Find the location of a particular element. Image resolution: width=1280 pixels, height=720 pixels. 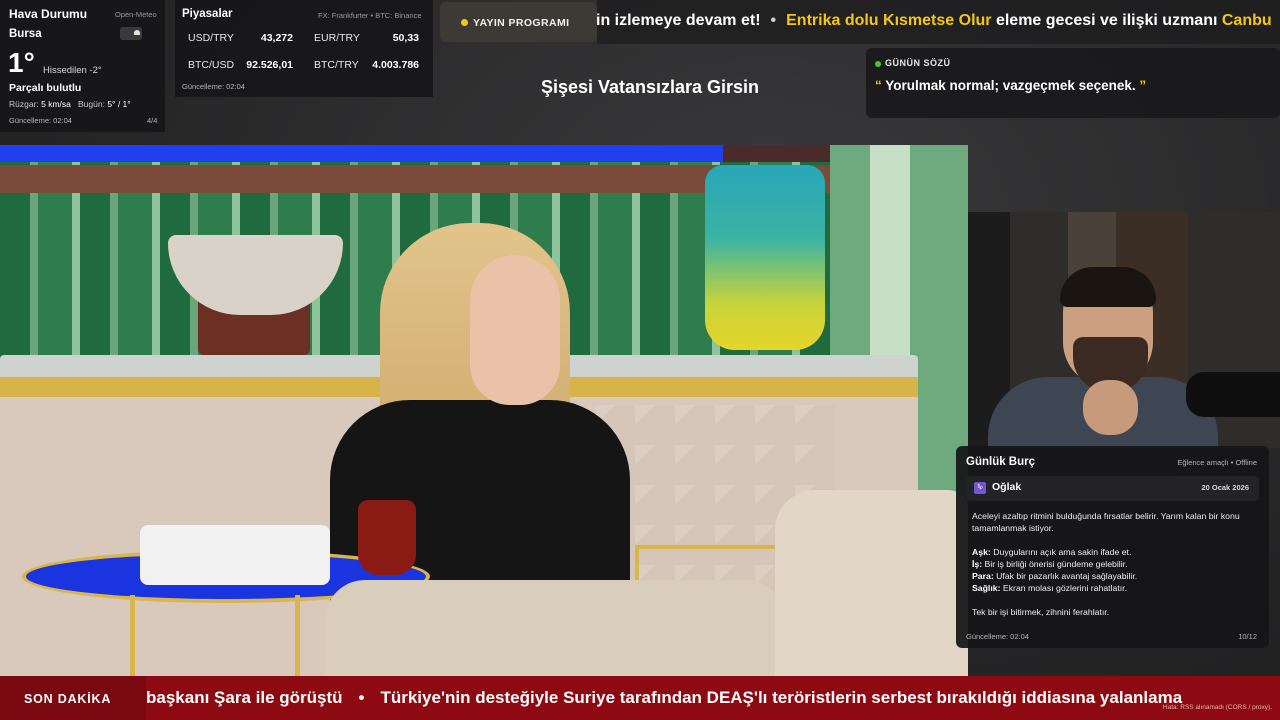

video-armchair is located at coordinates (871, 583).